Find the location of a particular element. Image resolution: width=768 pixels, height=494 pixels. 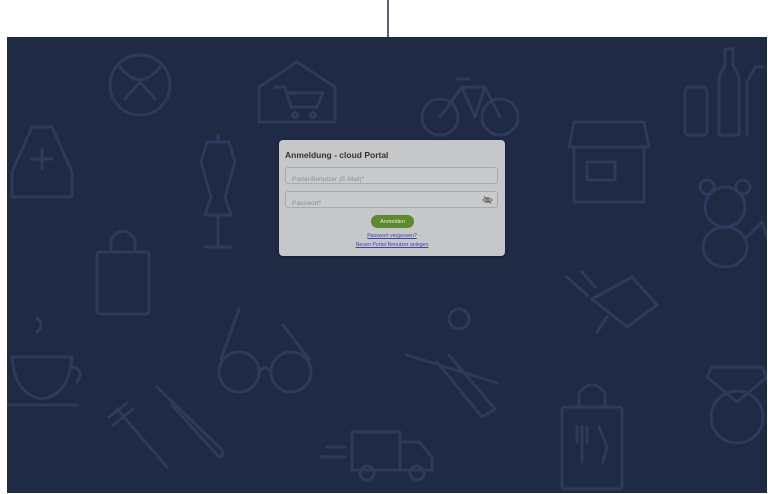

bicycle-icon is located at coordinates (470, 107).